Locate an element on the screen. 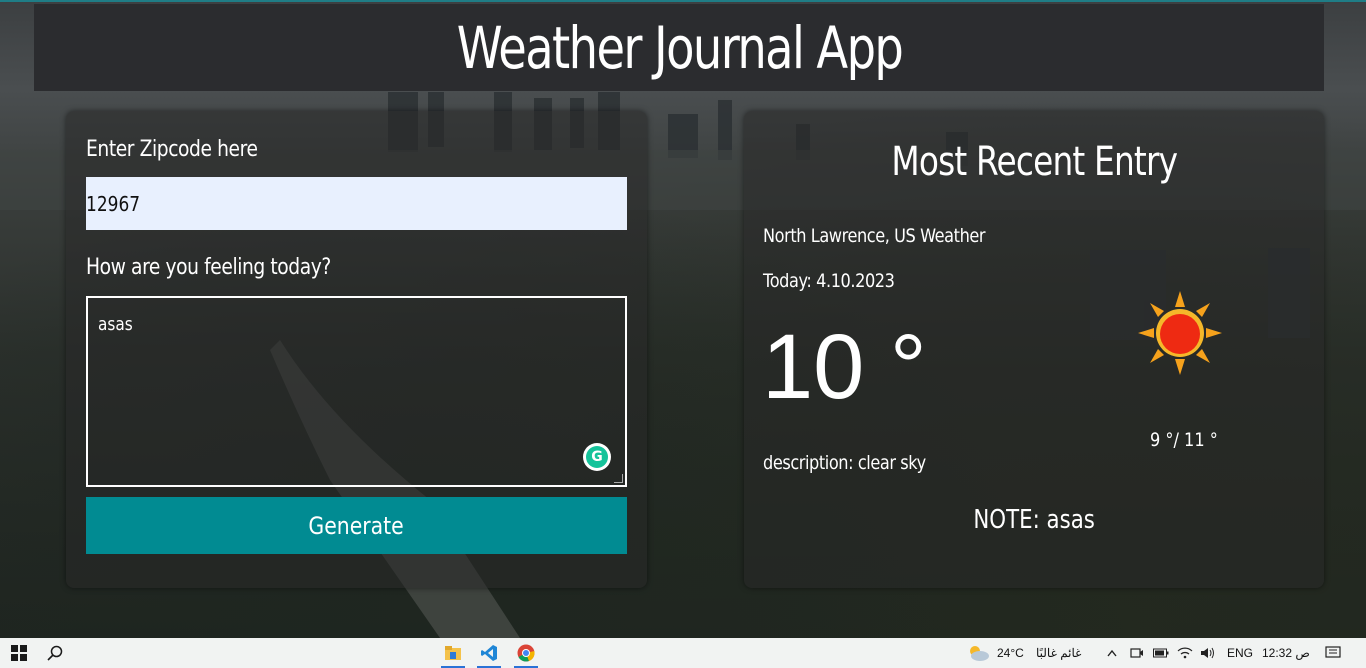  vscode-icon is located at coordinates (489, 653).